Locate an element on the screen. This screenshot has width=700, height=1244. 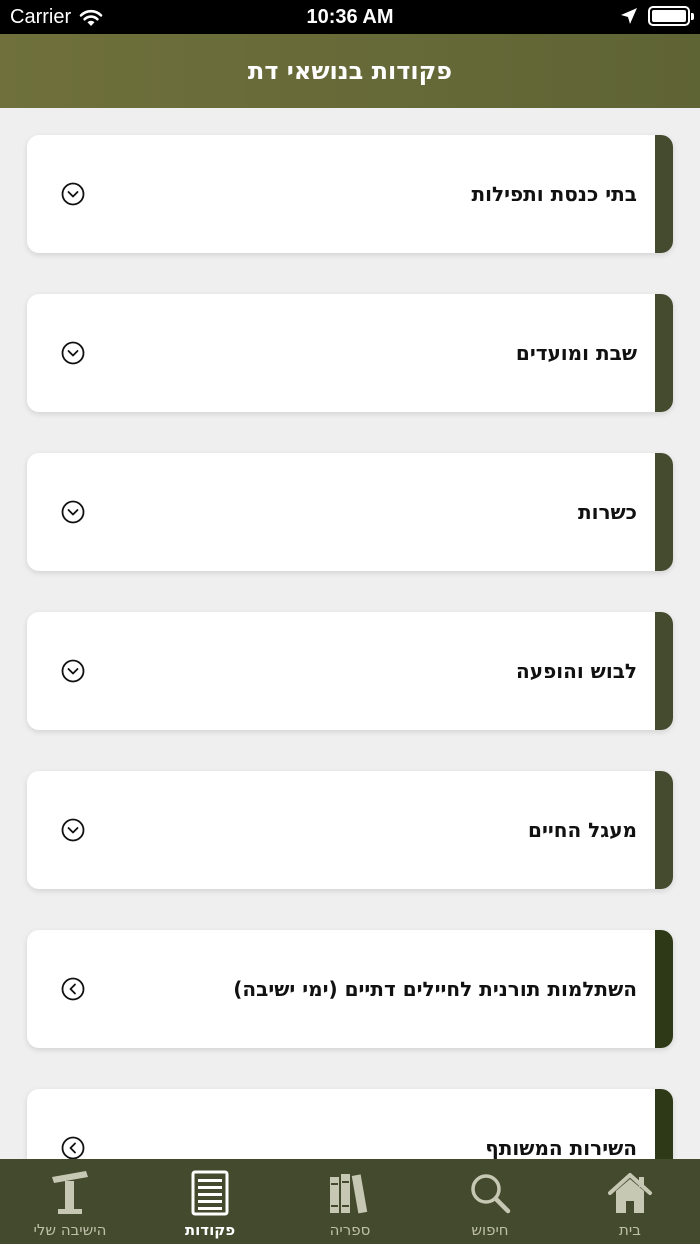
tab-library: ספריה is located at coordinates (350, 1201).